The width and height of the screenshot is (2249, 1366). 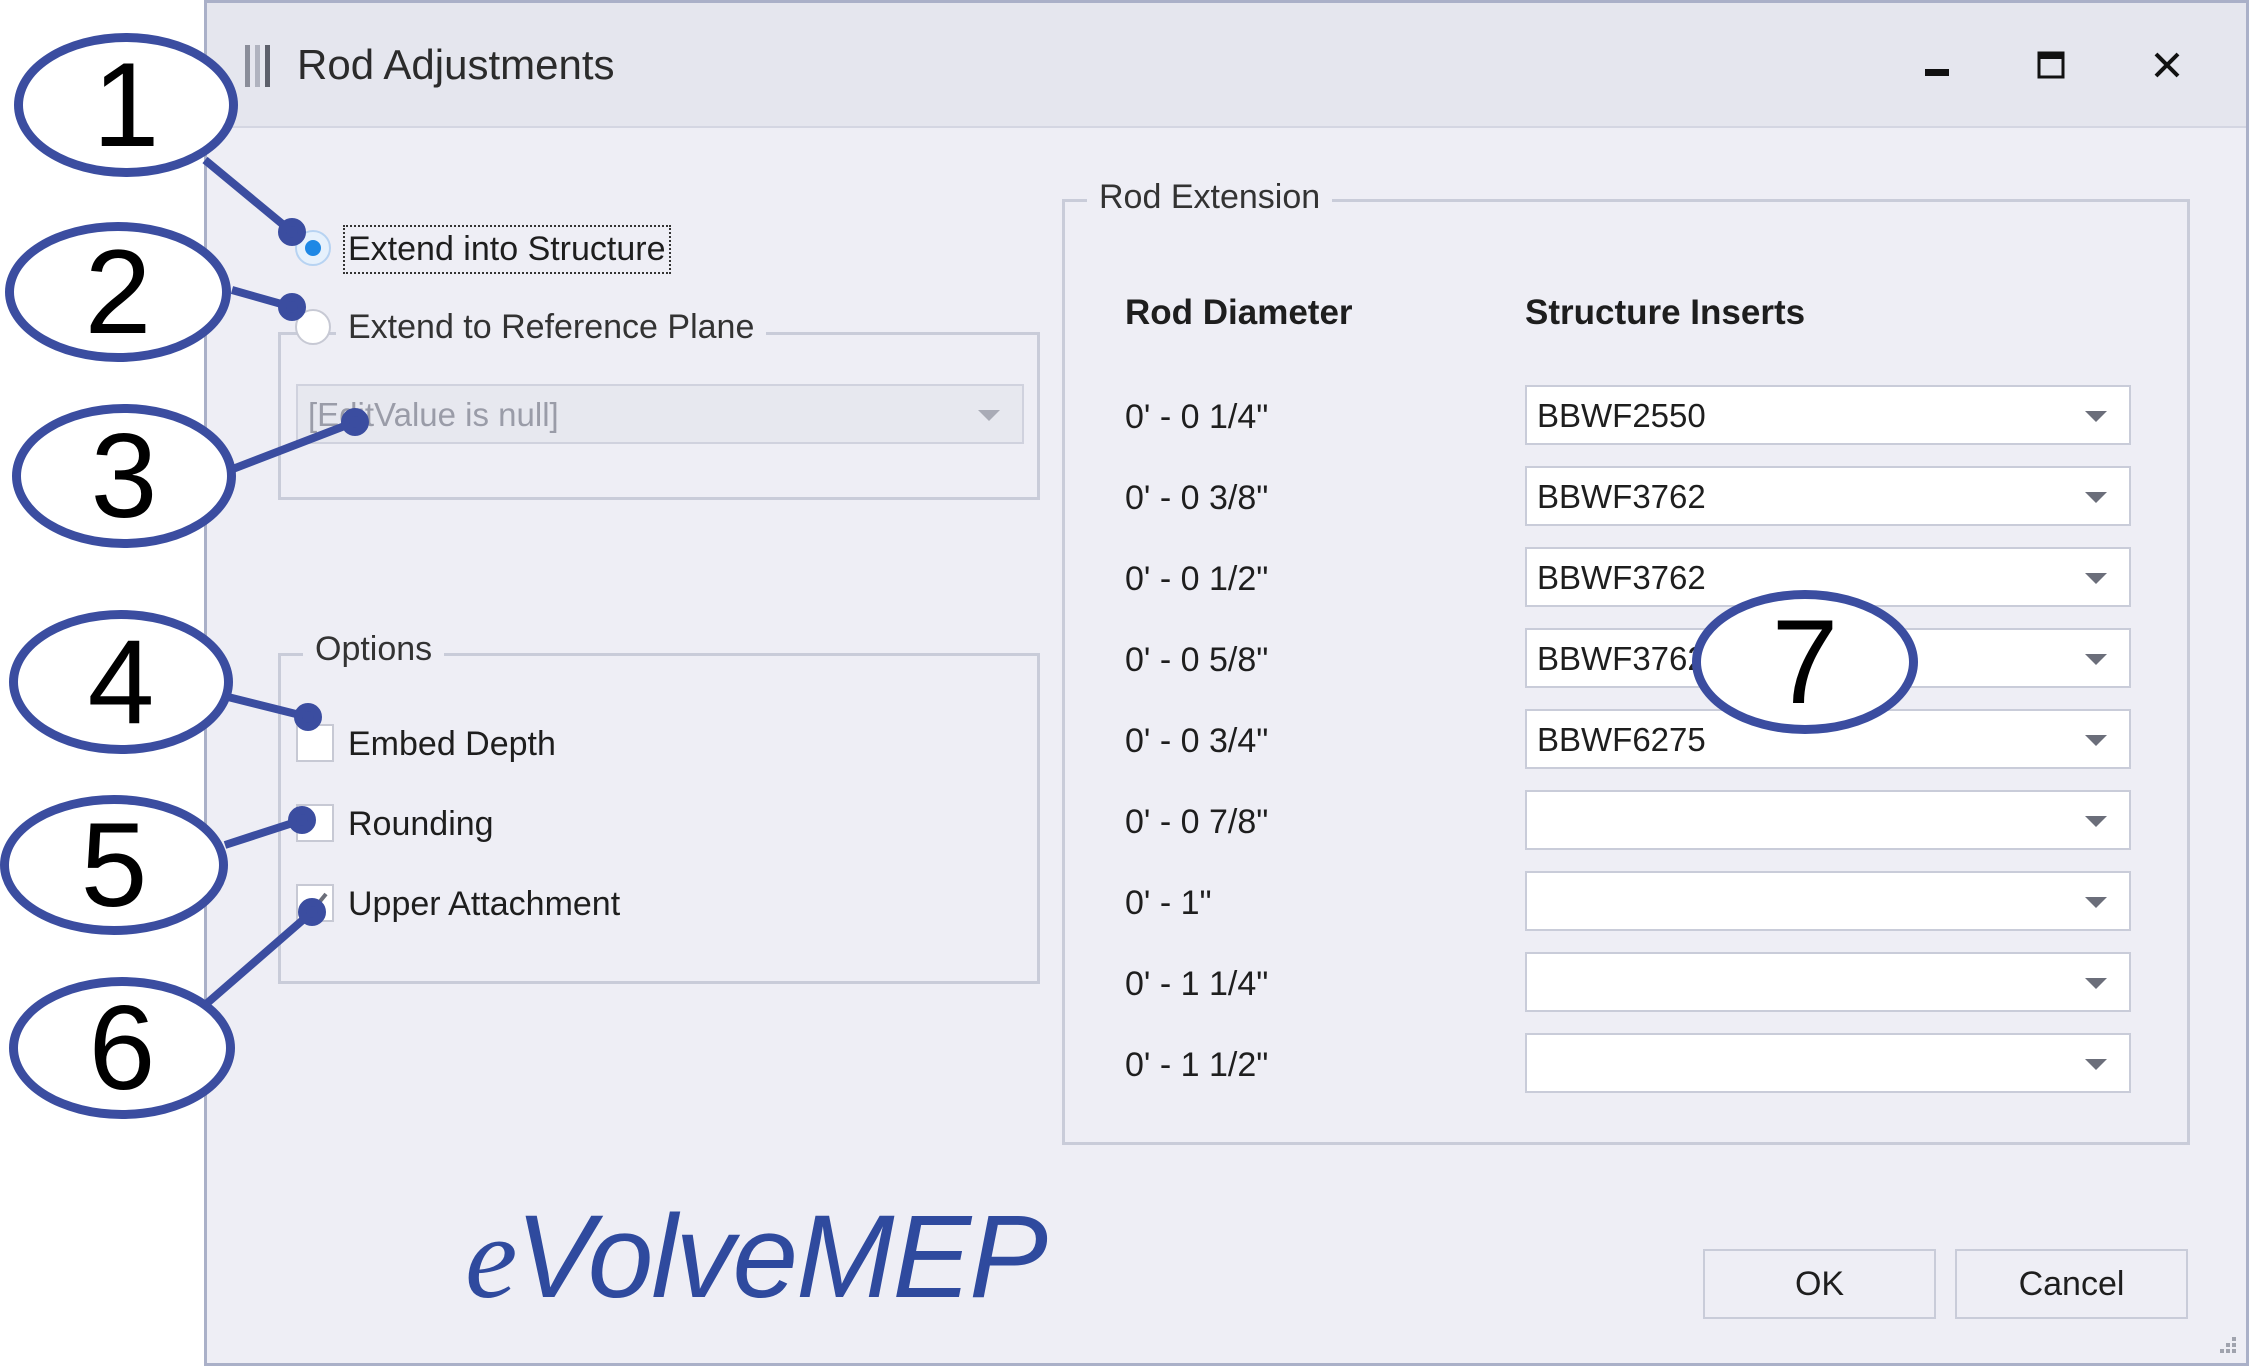 What do you see at coordinates (1937, 72) in the screenshot?
I see `minimize-icon` at bounding box center [1937, 72].